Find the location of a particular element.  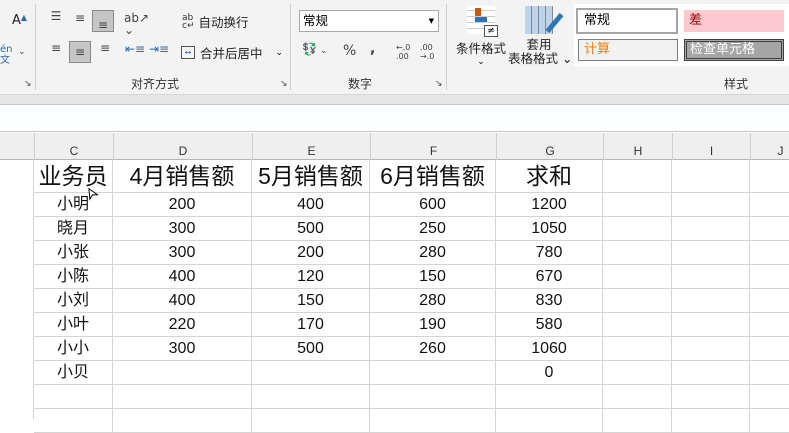

table-cell: 0 is located at coordinates (549, 373).